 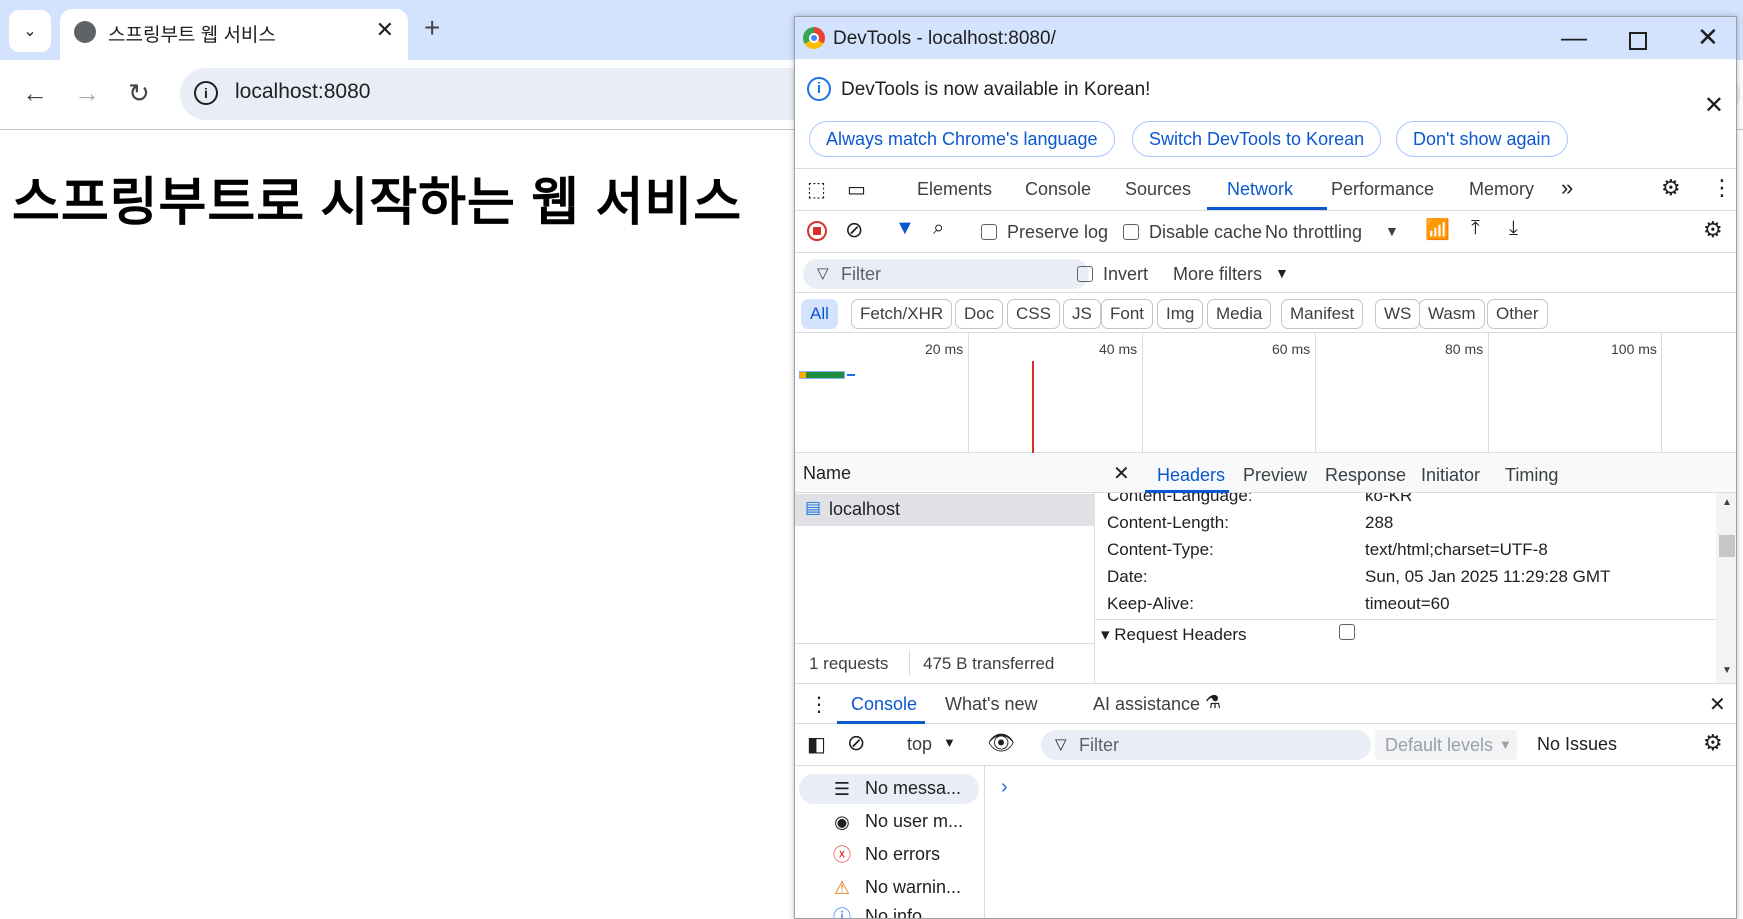 What do you see at coordinates (884, 704) in the screenshot?
I see `drawer-tab-console: Console` at bounding box center [884, 704].